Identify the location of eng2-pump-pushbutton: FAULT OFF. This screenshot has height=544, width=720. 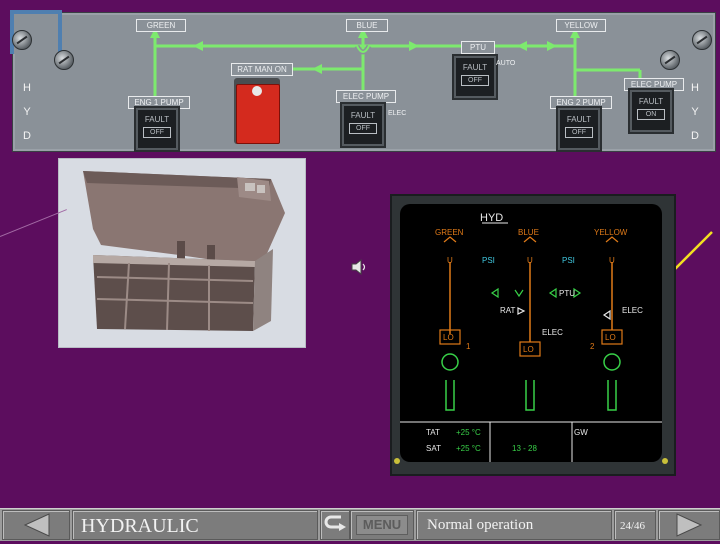
(579, 129).